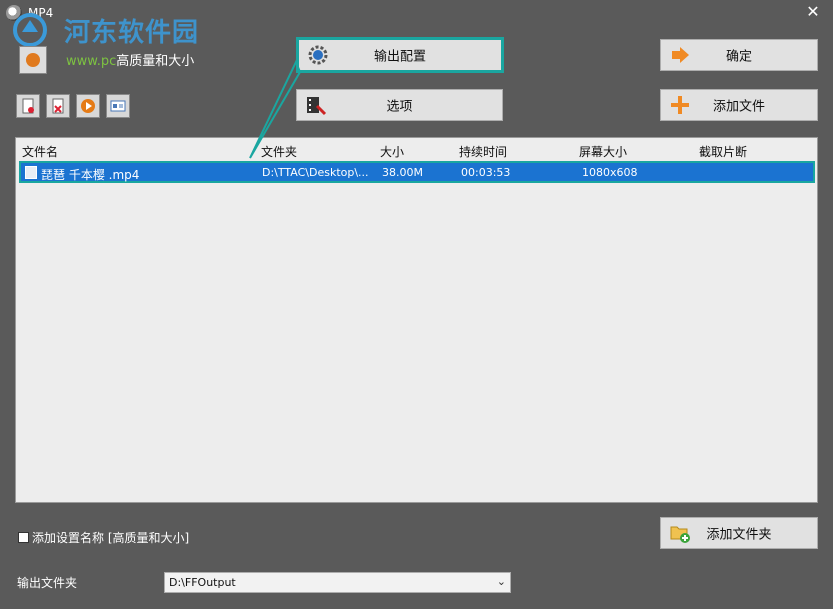 The image size is (833, 609). I want to click on output-folder-label: 输出文件夹, so click(47, 583).